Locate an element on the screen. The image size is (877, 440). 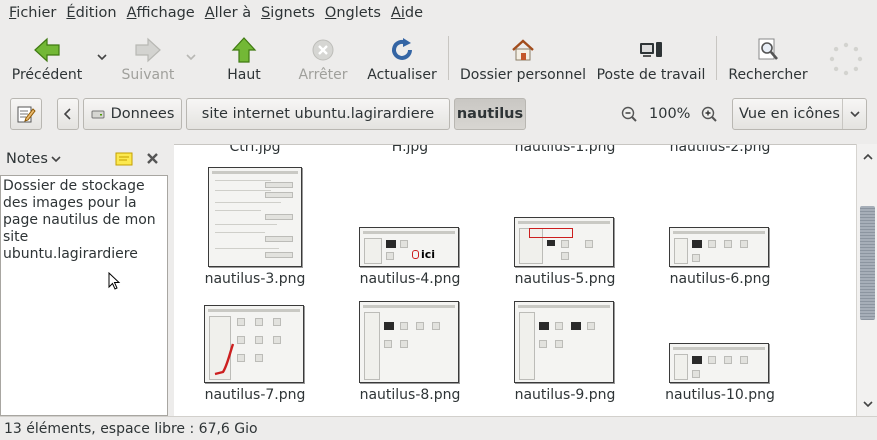
status-text: 13 éléments, espace libre : 67,6 Gio is located at coordinates (131, 428).